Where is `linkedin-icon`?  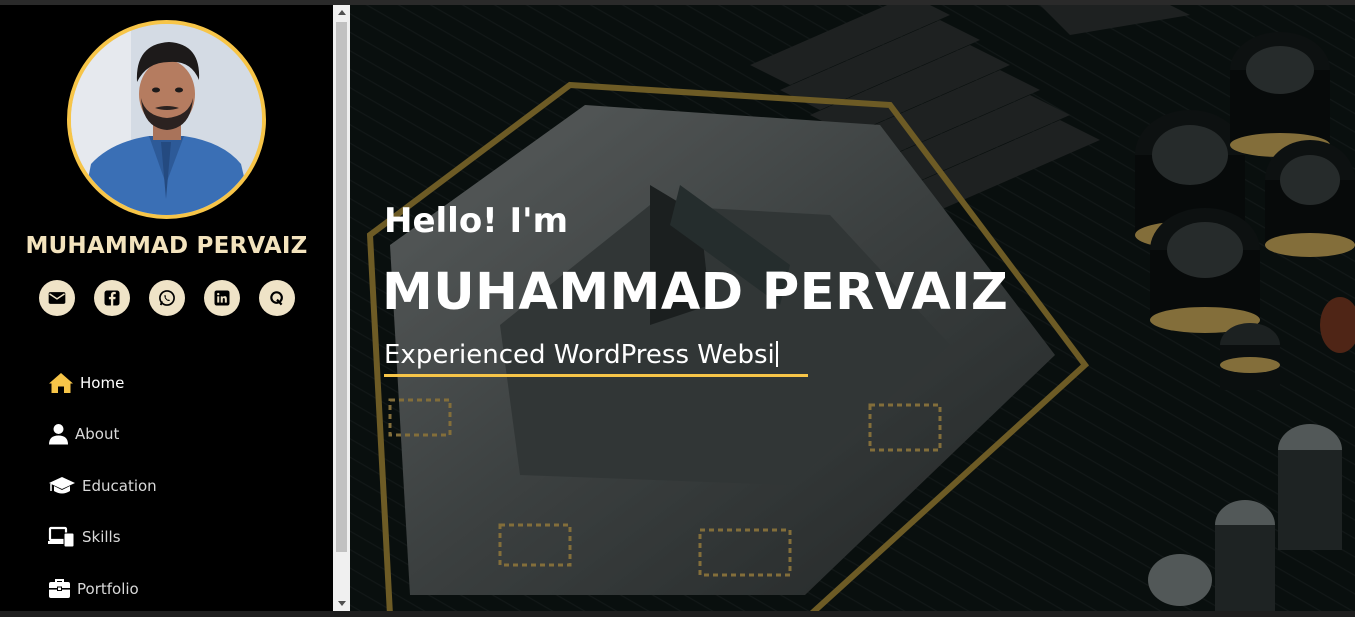
linkedin-icon is located at coordinates (222, 298).